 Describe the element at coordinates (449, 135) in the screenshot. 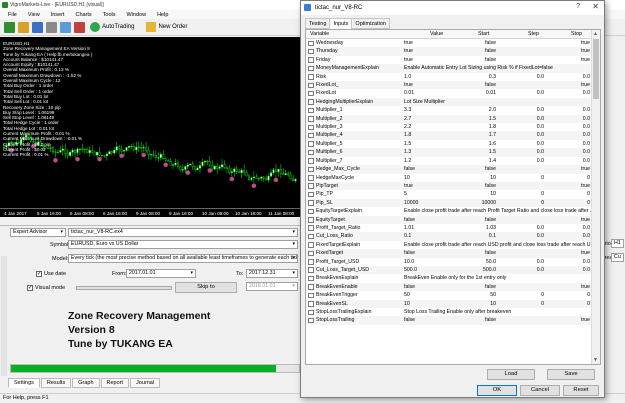

I see `input-row: Multiplier_4 1.8 1.7 0.0 0.0` at that location.